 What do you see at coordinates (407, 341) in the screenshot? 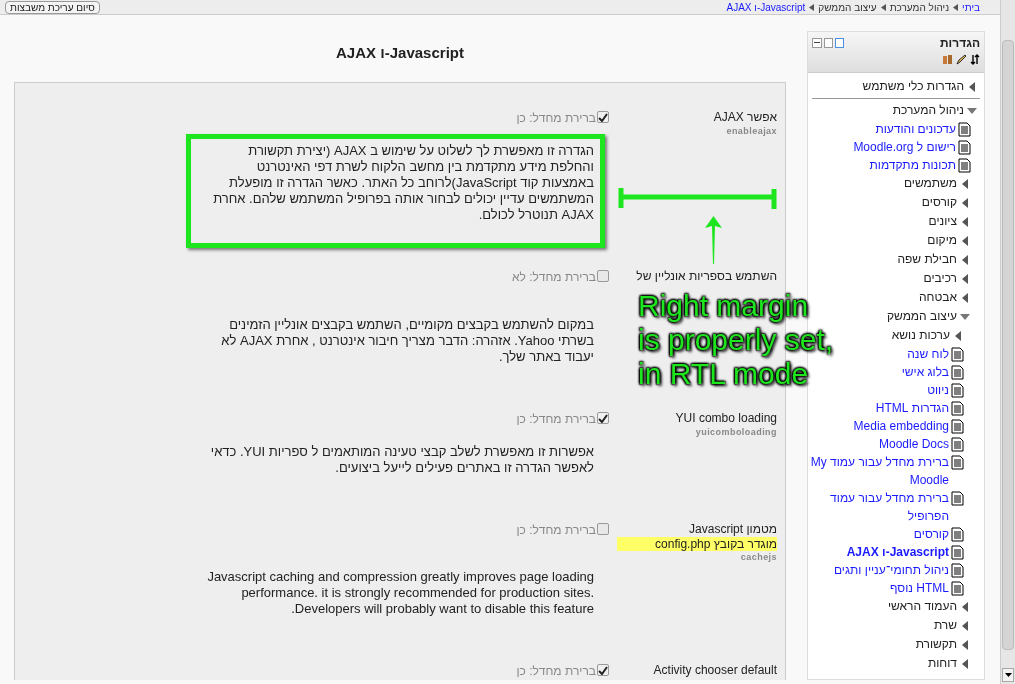
I see `setting-description: במקום להשתמש בקבצים מקומיים, השתמש בקבצים אונליין הזמינים בשרתי Yahoo. אזהרה: הדבר מצריך חיבור אינטרנט , אחרת AJAX לא יעבוד באתר שלך.` at bounding box center [407, 341].